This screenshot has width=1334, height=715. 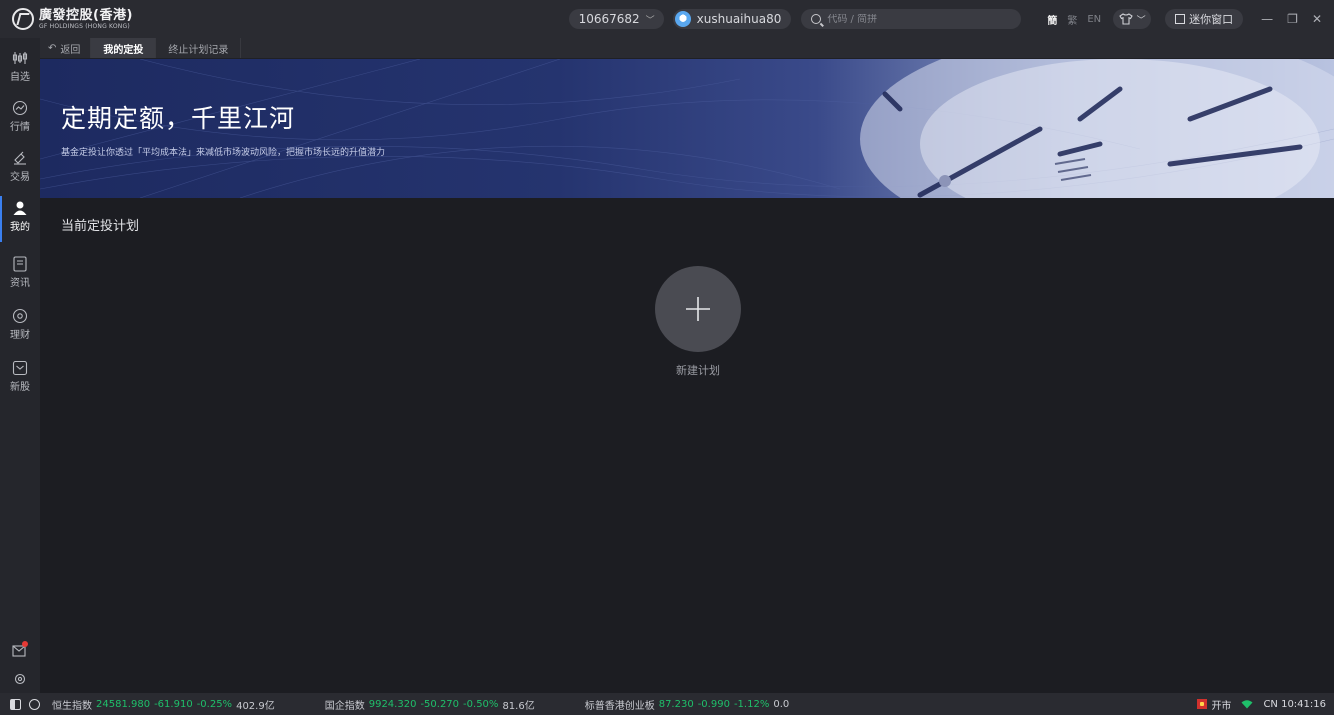 What do you see at coordinates (1211, 19) in the screenshot?
I see `mini-window-label: 迷你窗口` at bounding box center [1211, 19].